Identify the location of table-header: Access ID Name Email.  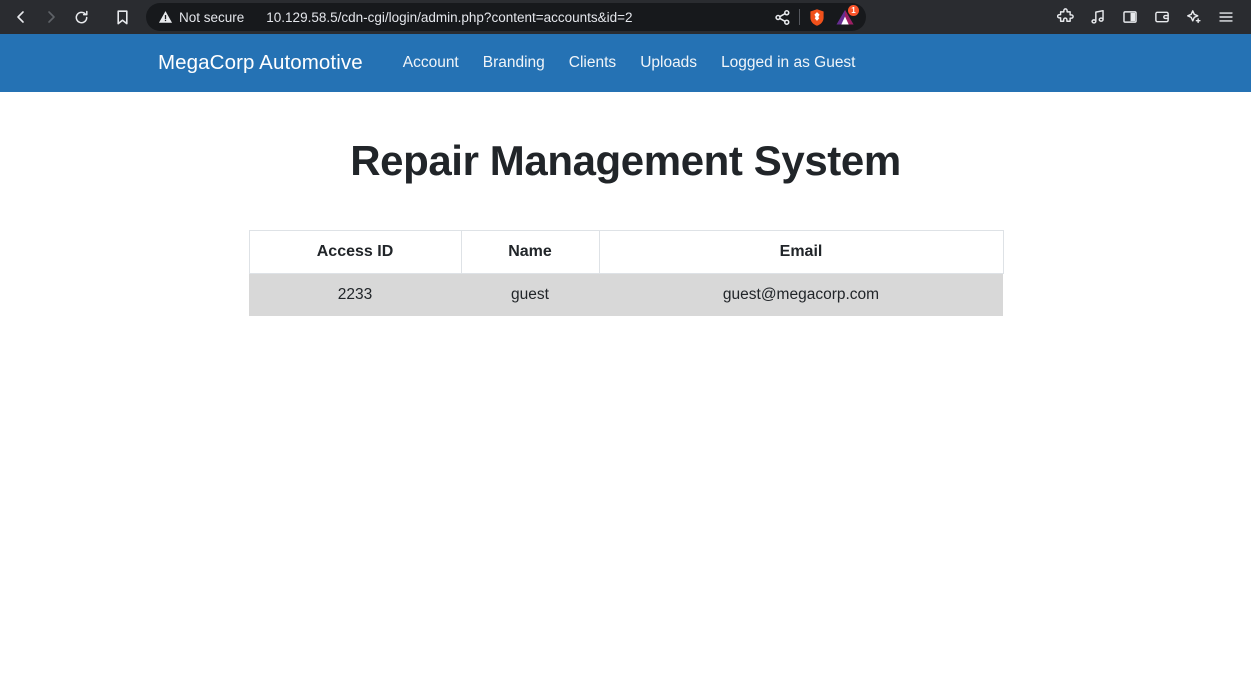
(626, 252).